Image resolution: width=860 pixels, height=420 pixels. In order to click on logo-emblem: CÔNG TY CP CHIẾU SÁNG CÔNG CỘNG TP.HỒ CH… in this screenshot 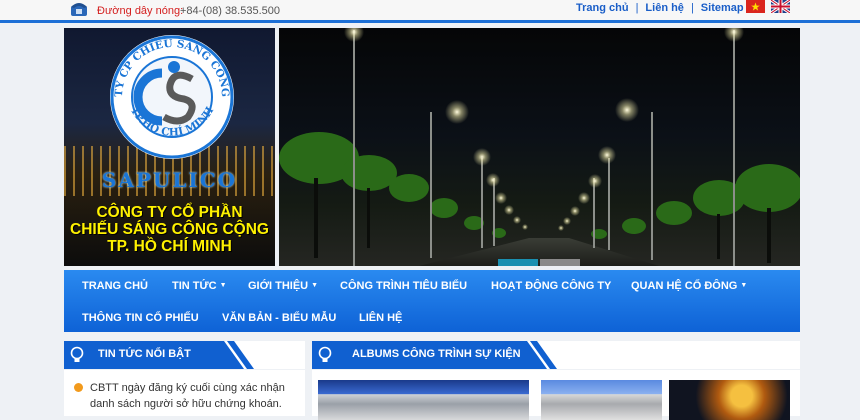, I will do `click(171, 96)`.